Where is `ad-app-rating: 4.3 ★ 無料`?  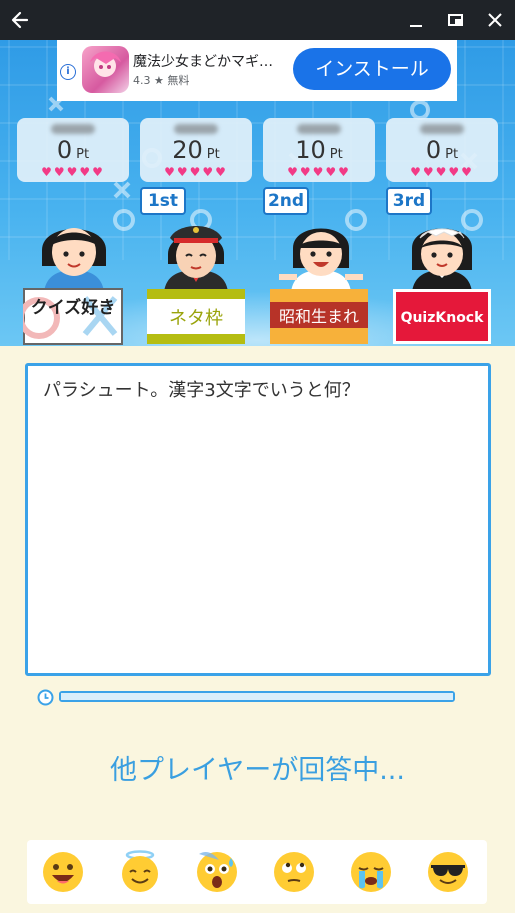
ad-app-rating: 4.3 ★ 無料 is located at coordinates (161, 80).